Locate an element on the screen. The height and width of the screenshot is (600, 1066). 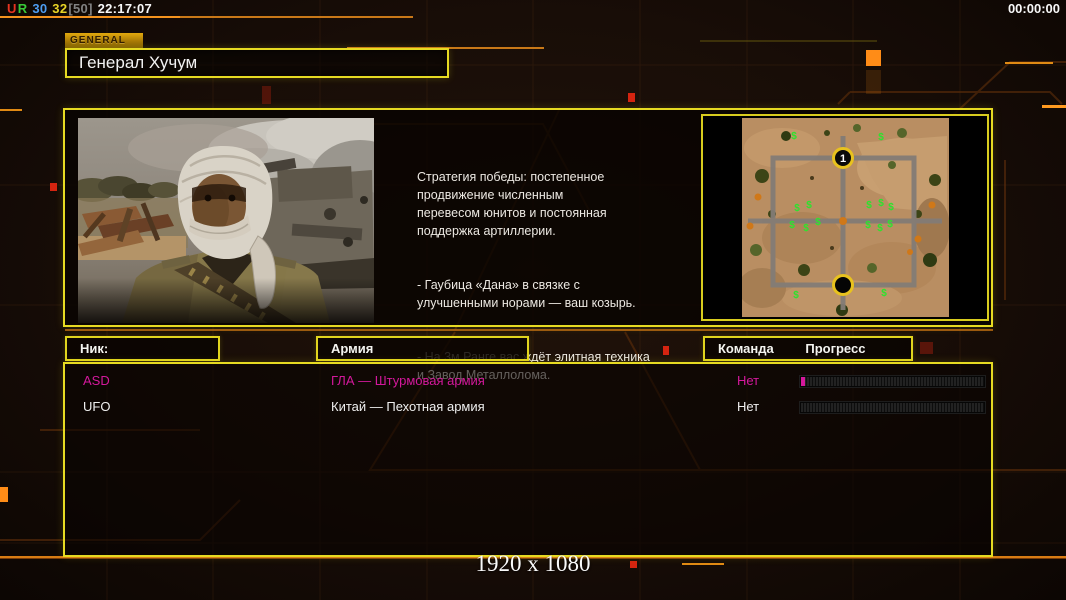
player-army: ГЛА — Штурмовая армия is located at coordinates (408, 380).